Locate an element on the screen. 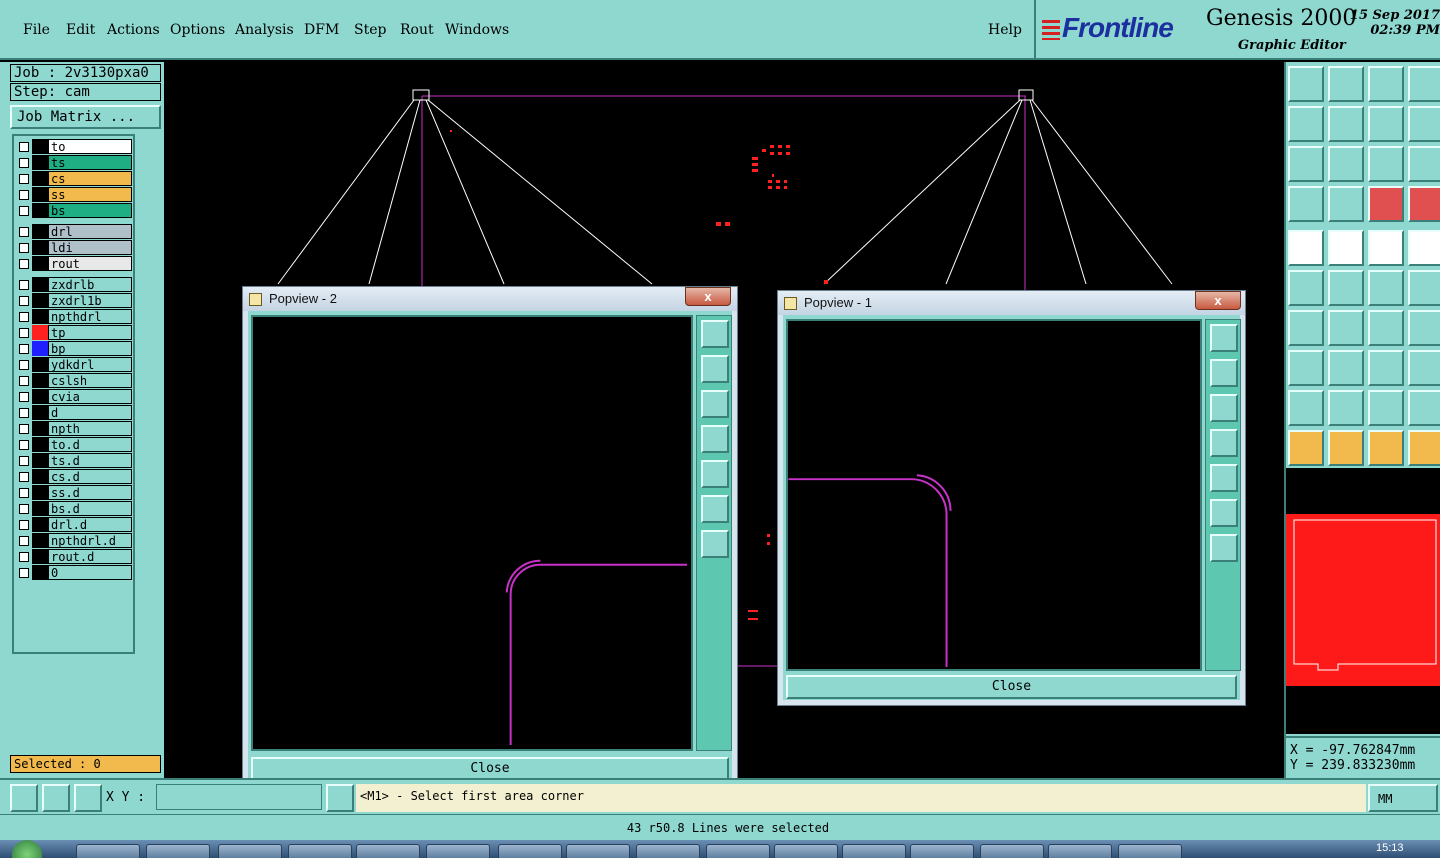 This screenshot has height=858, width=1440. prev-step-icon is located at coordinates (1306, 124).